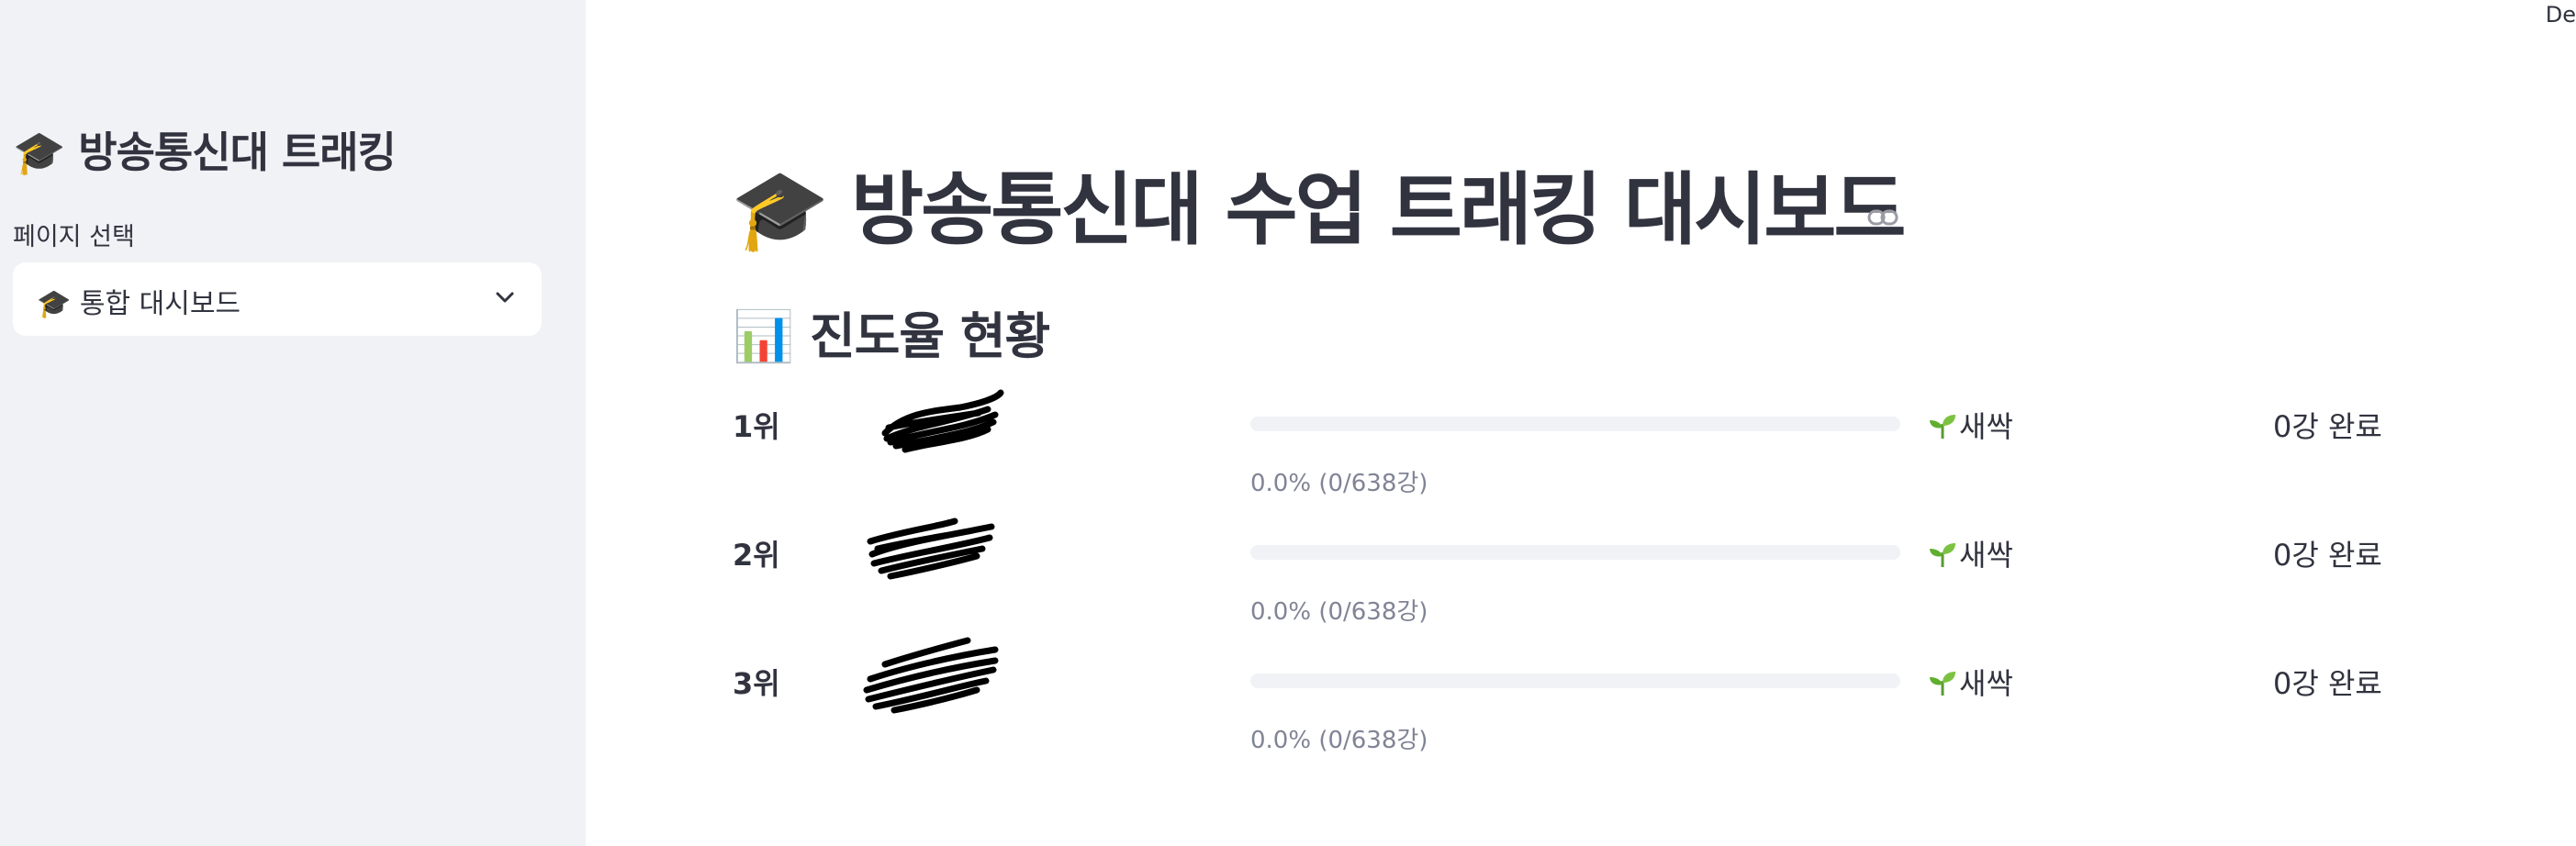 The image size is (2576, 846). What do you see at coordinates (1319, 210) in the screenshot?
I see `page-title: 🎓 방송통신대 수업 트래킹 대시보드` at bounding box center [1319, 210].